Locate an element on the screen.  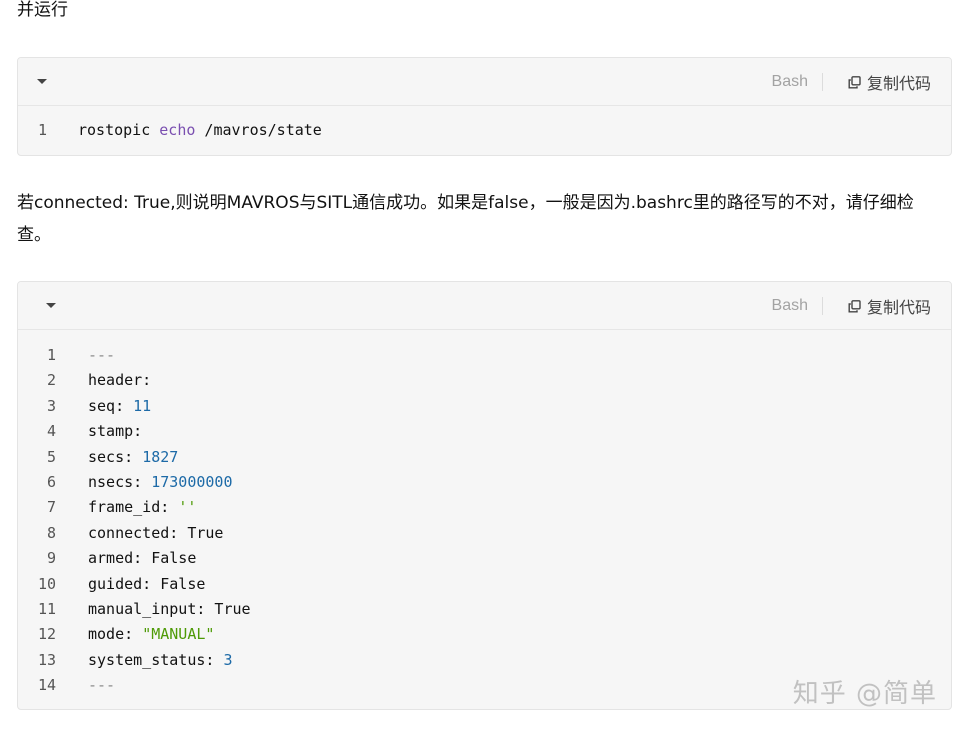
code-token: system_status: is located at coordinates (156, 659).